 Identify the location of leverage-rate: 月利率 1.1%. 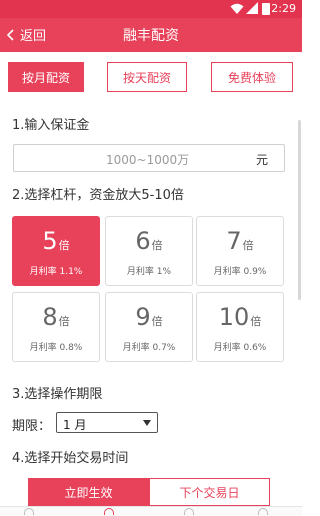
(56, 272).